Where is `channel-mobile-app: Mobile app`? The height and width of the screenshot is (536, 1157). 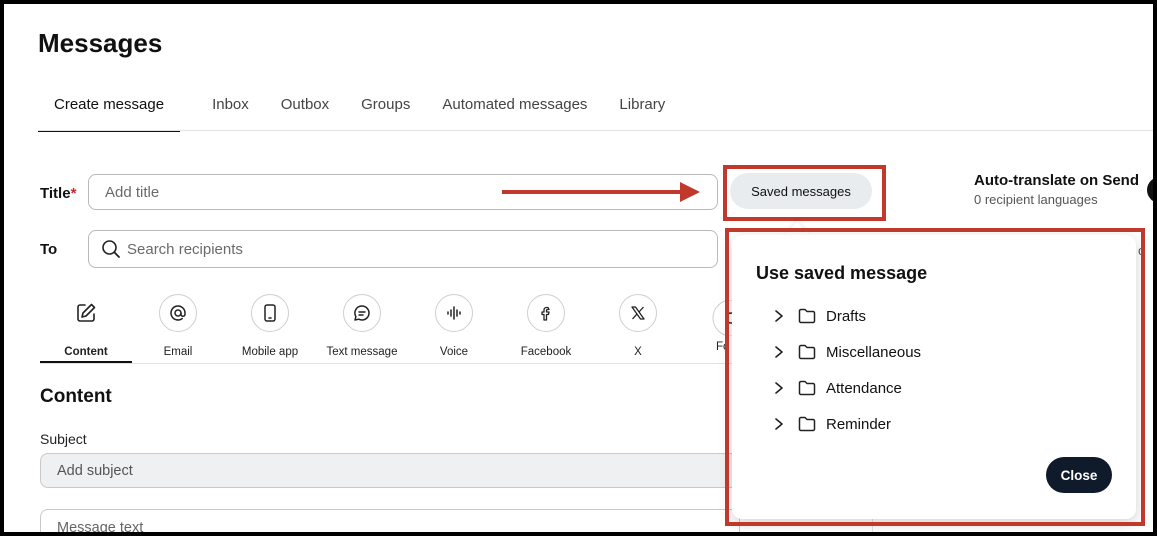
channel-mobile-app: Mobile app is located at coordinates (270, 326).